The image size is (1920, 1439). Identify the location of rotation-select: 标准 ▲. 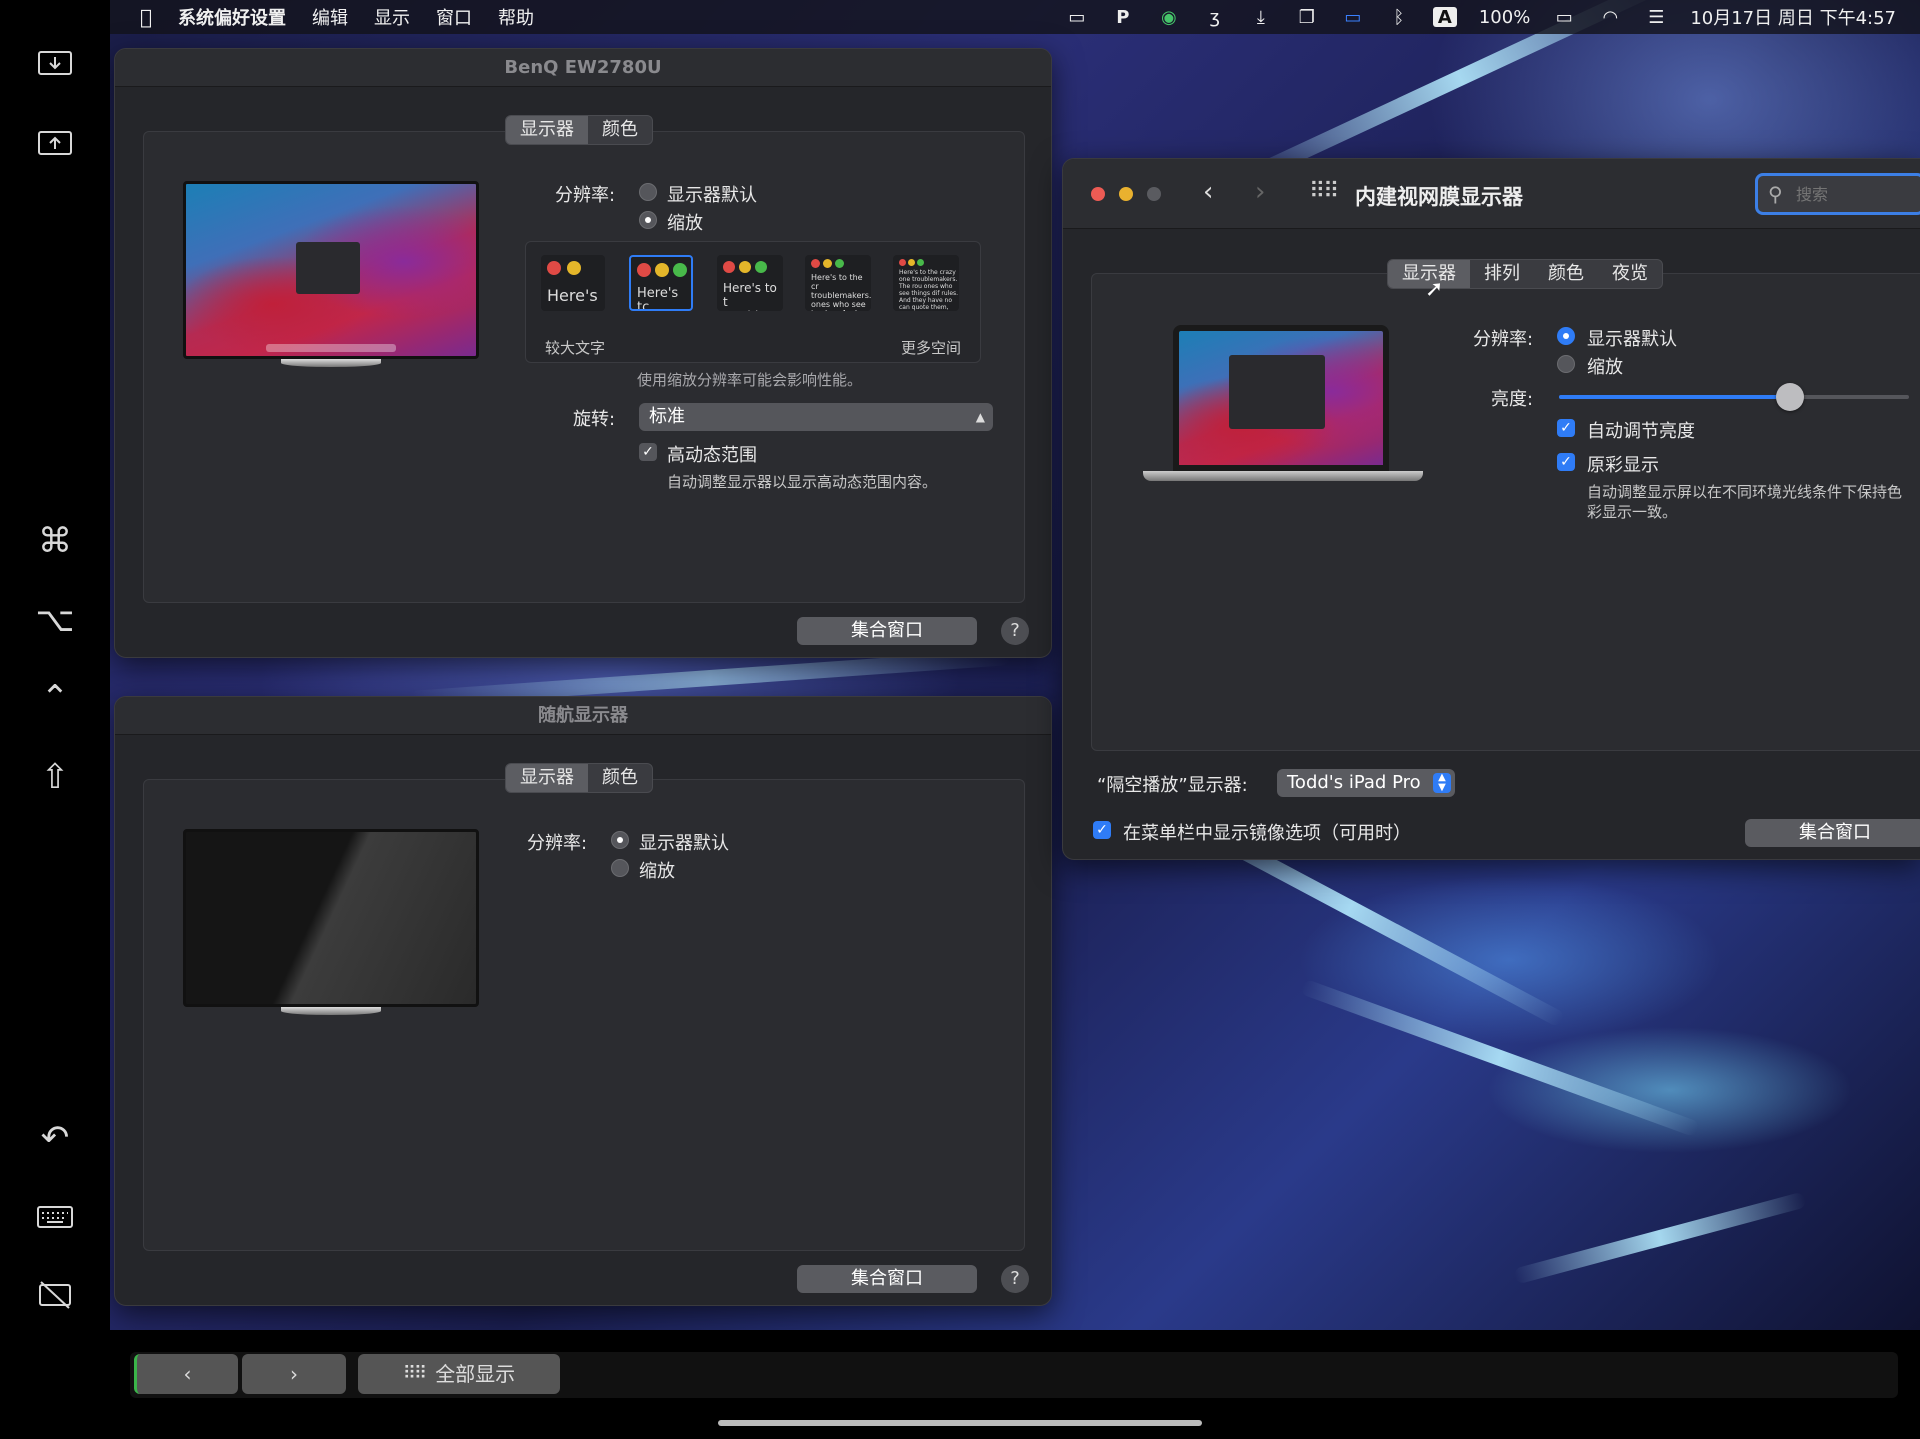
(816, 417).